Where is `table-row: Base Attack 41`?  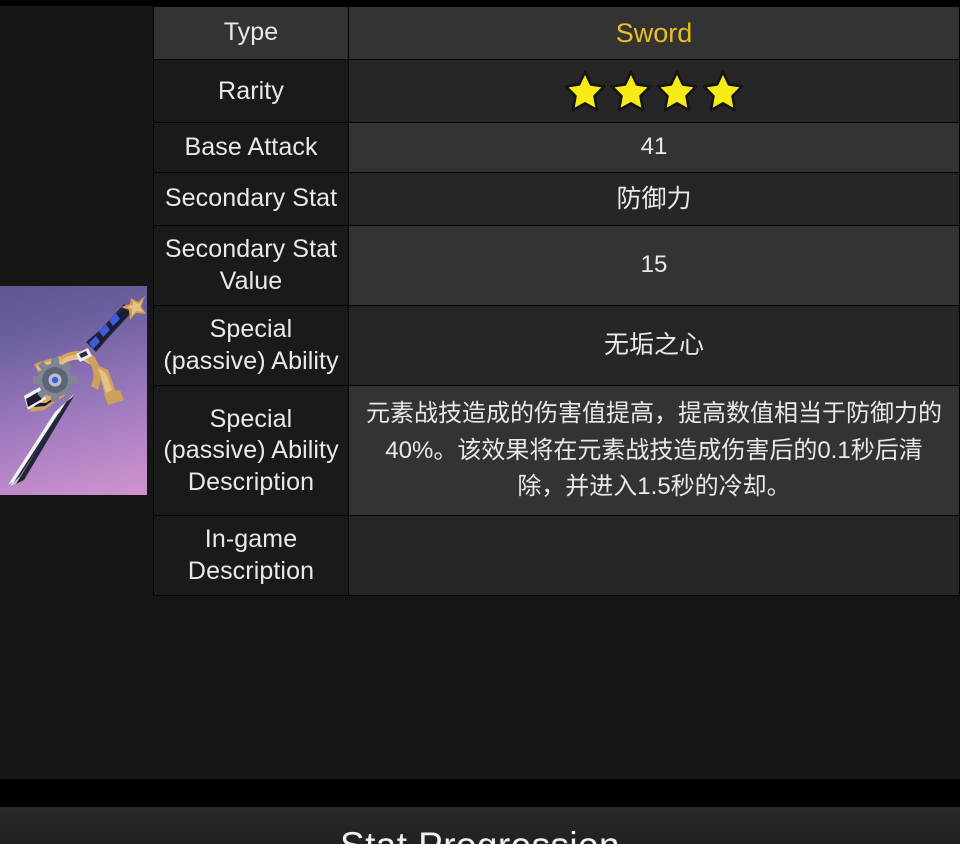 table-row: Base Attack 41 is located at coordinates (556, 147).